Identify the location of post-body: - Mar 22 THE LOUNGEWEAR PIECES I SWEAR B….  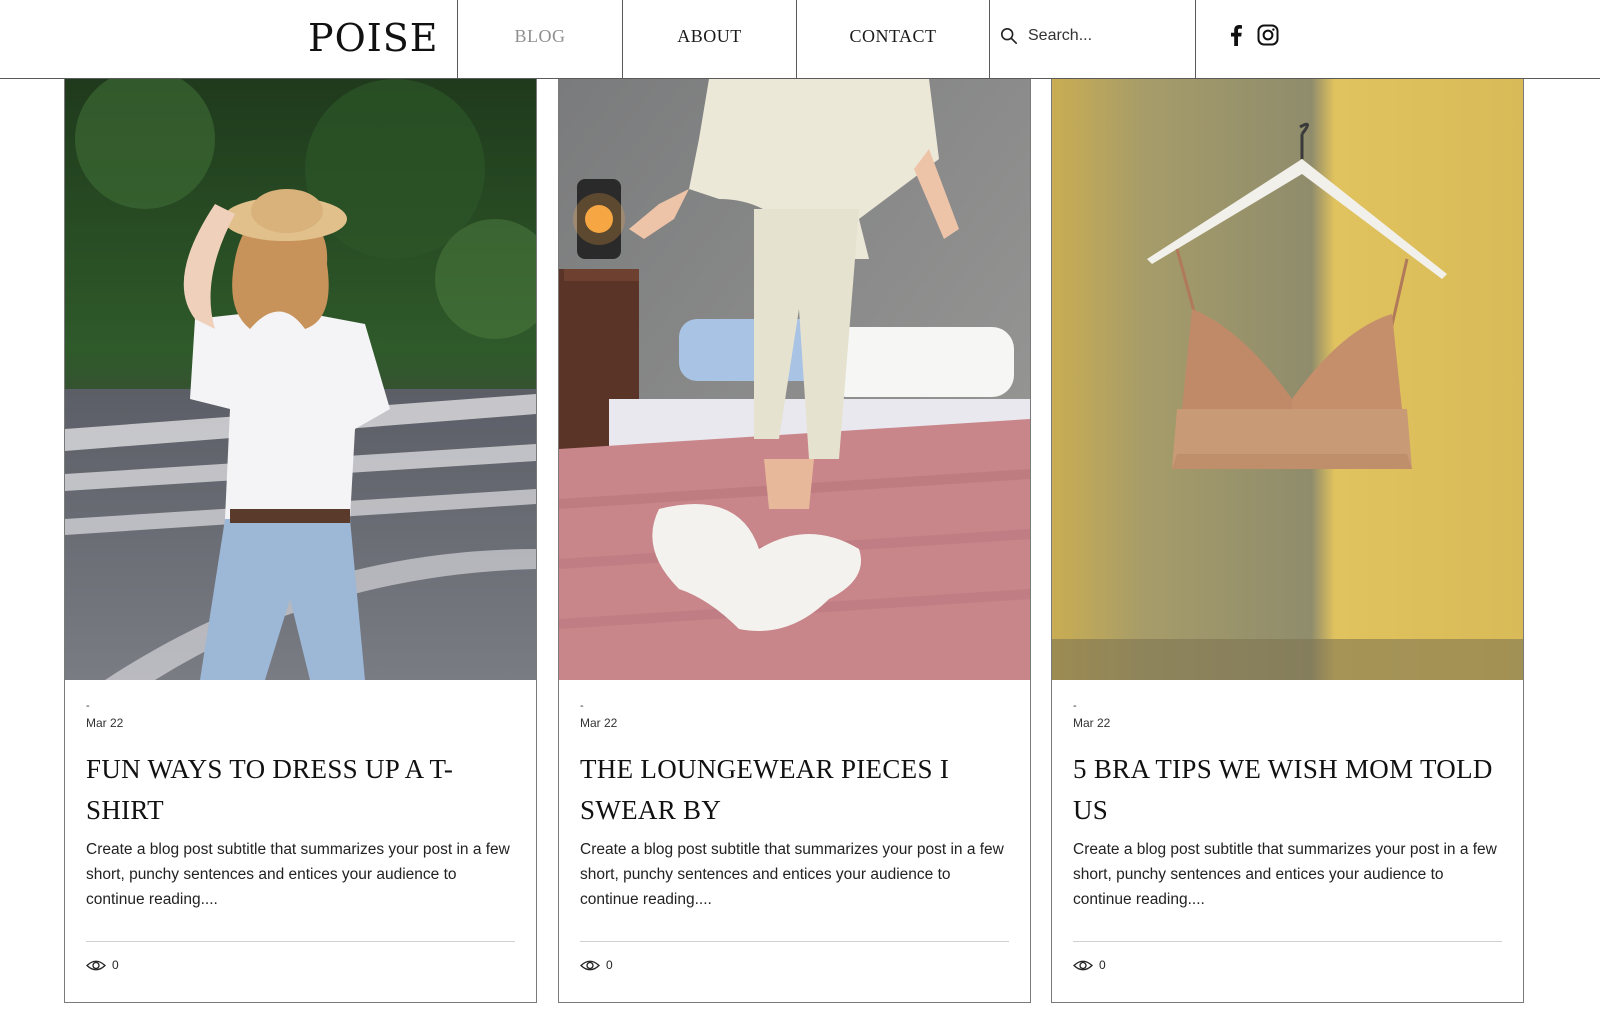
(794, 805).